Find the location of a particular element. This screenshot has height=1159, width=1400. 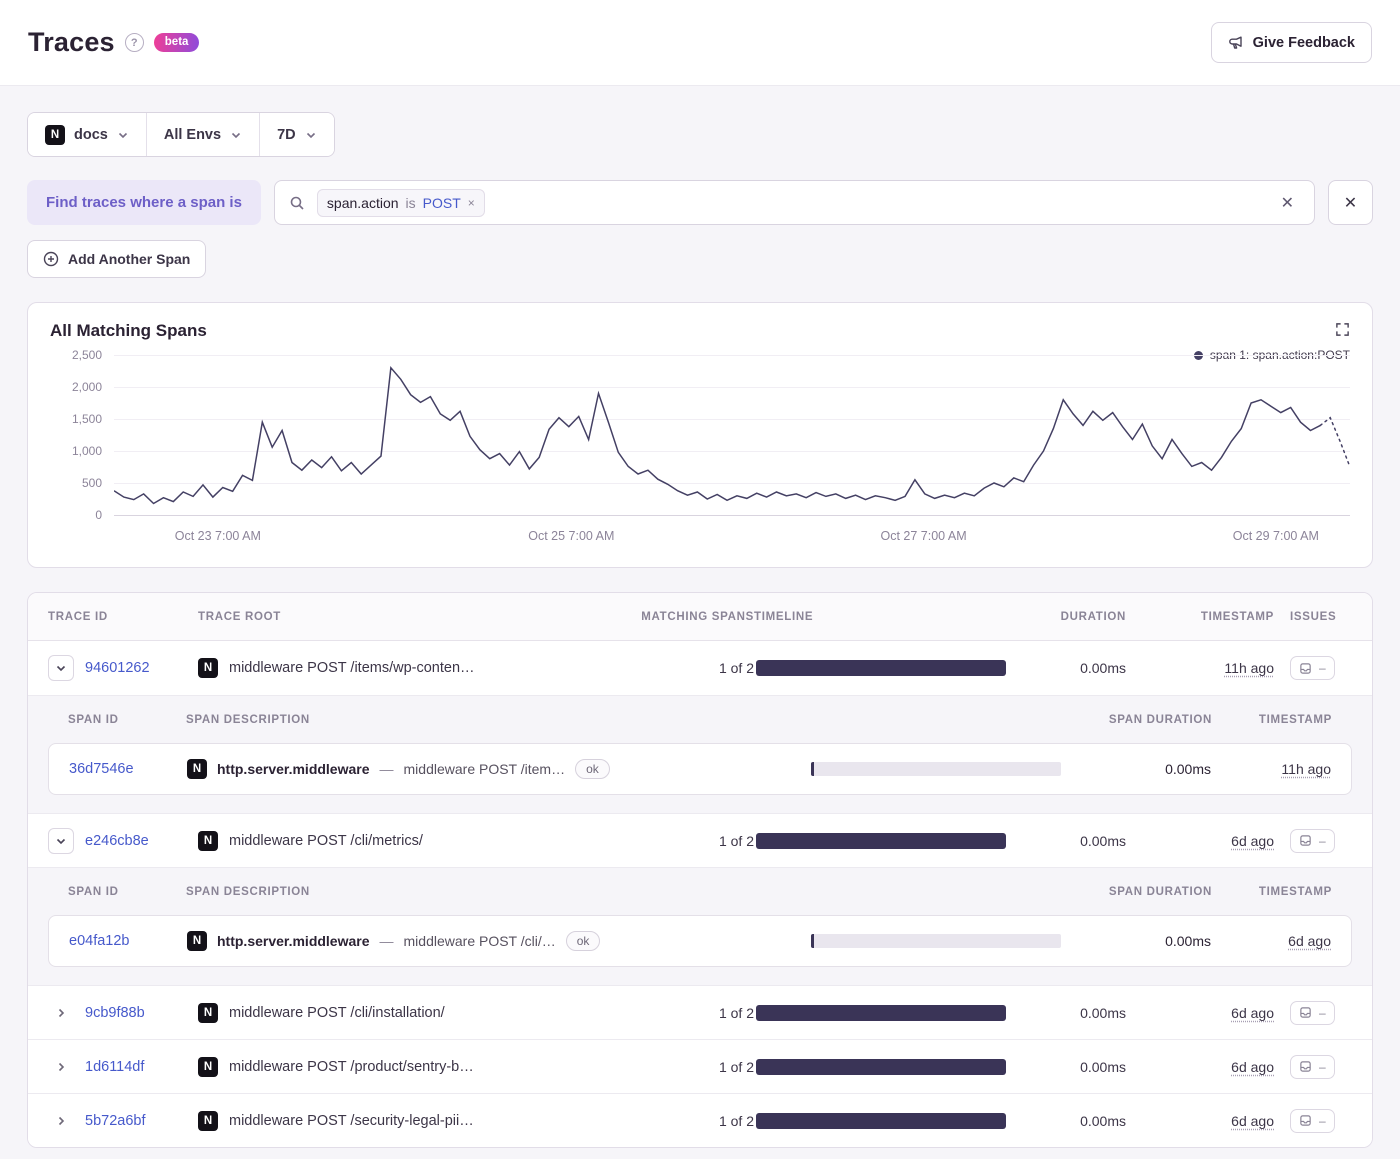

span-id-link: e04fa12b is located at coordinates (128, 941).